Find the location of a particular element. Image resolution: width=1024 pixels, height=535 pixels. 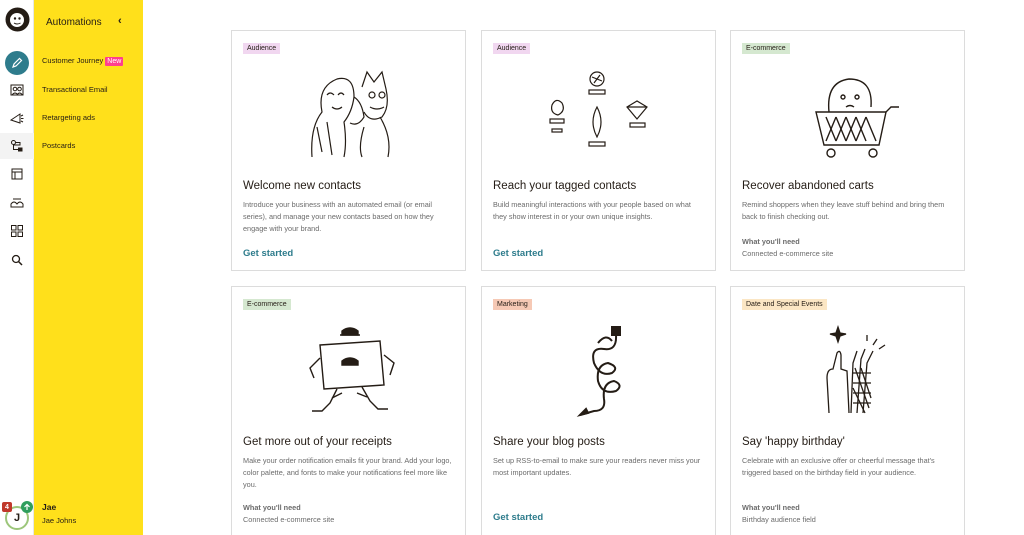

collapse-chevron-icon: ‹ is located at coordinates (120, 21).